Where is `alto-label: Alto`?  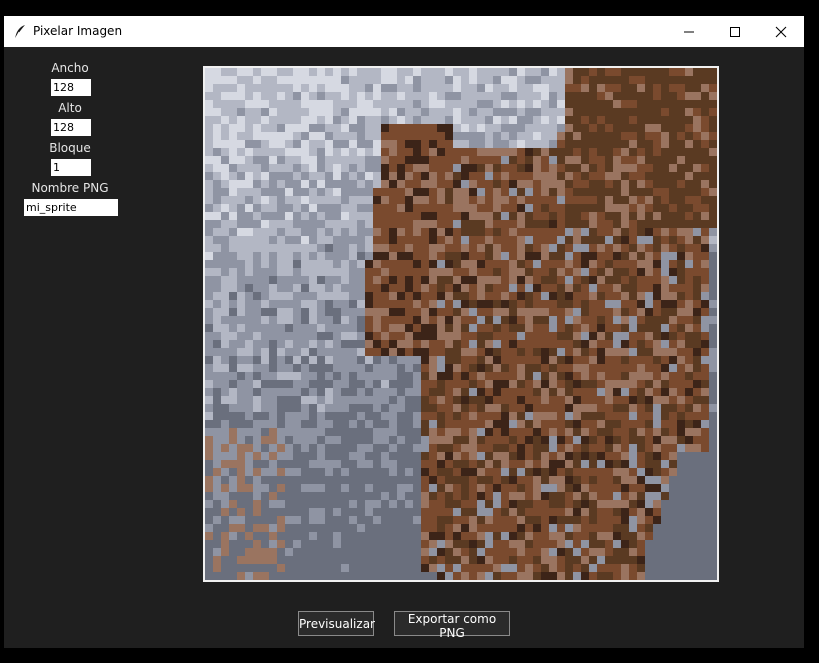
alto-label: Alto is located at coordinates (70, 108).